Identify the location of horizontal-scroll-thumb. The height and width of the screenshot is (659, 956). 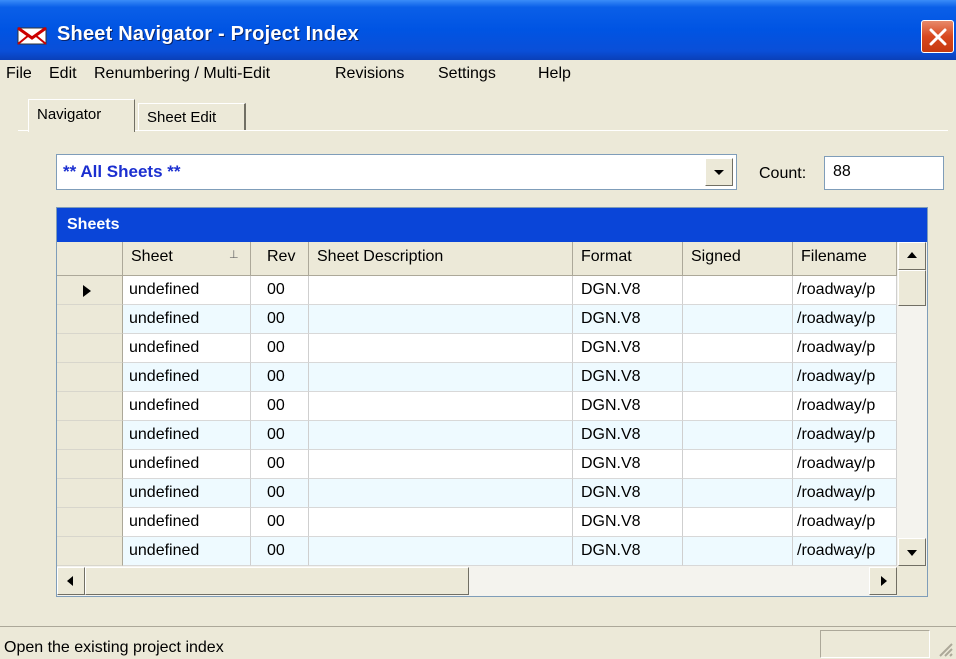
(277, 581).